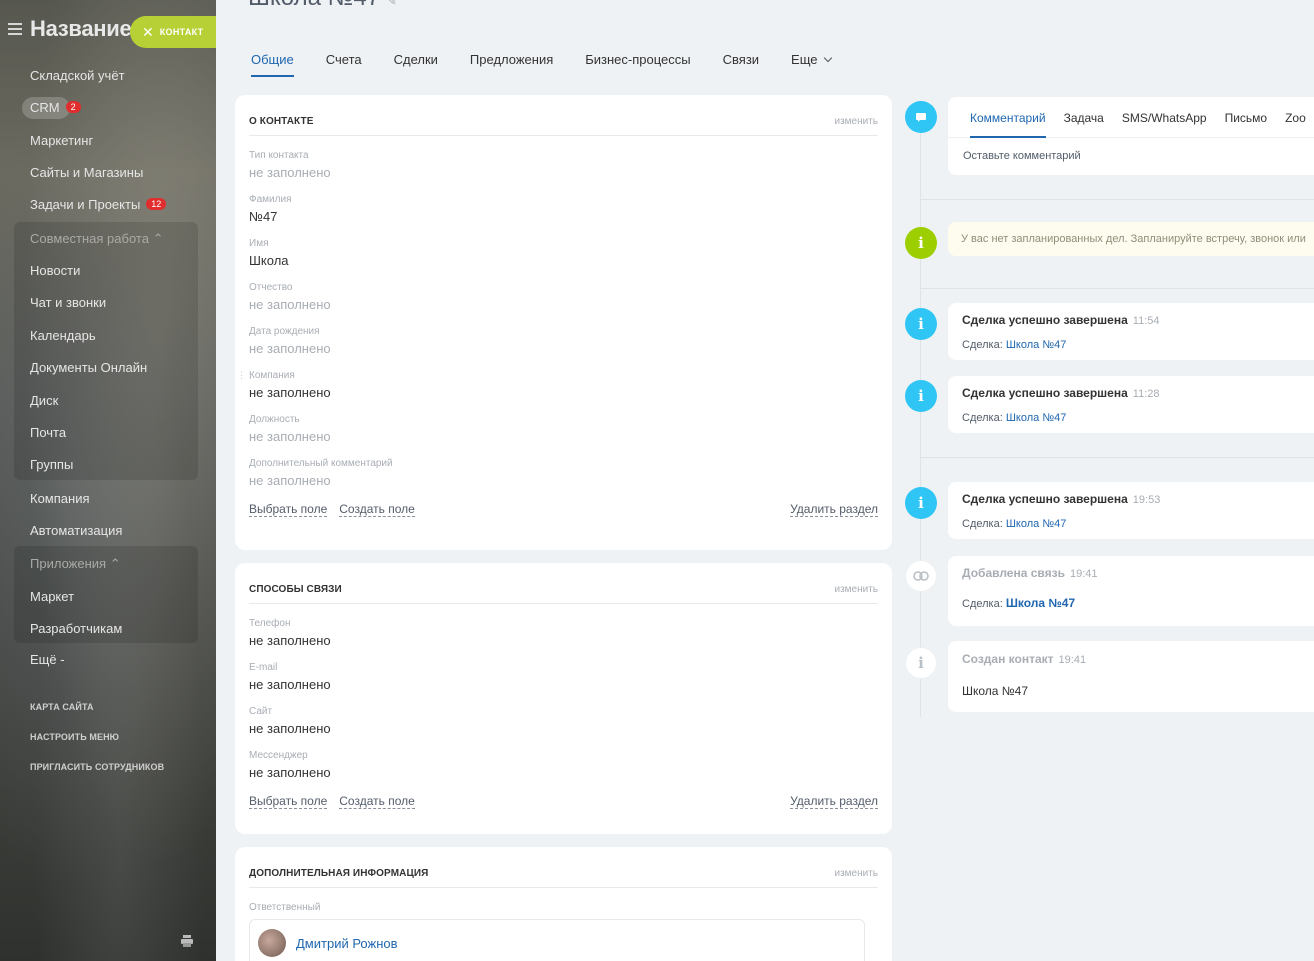 This screenshot has height=961, width=1314. What do you see at coordinates (74, 737) in the screenshot?
I see `configure-menu-link: НАСТРОИТЬ МЕНЮ` at bounding box center [74, 737].